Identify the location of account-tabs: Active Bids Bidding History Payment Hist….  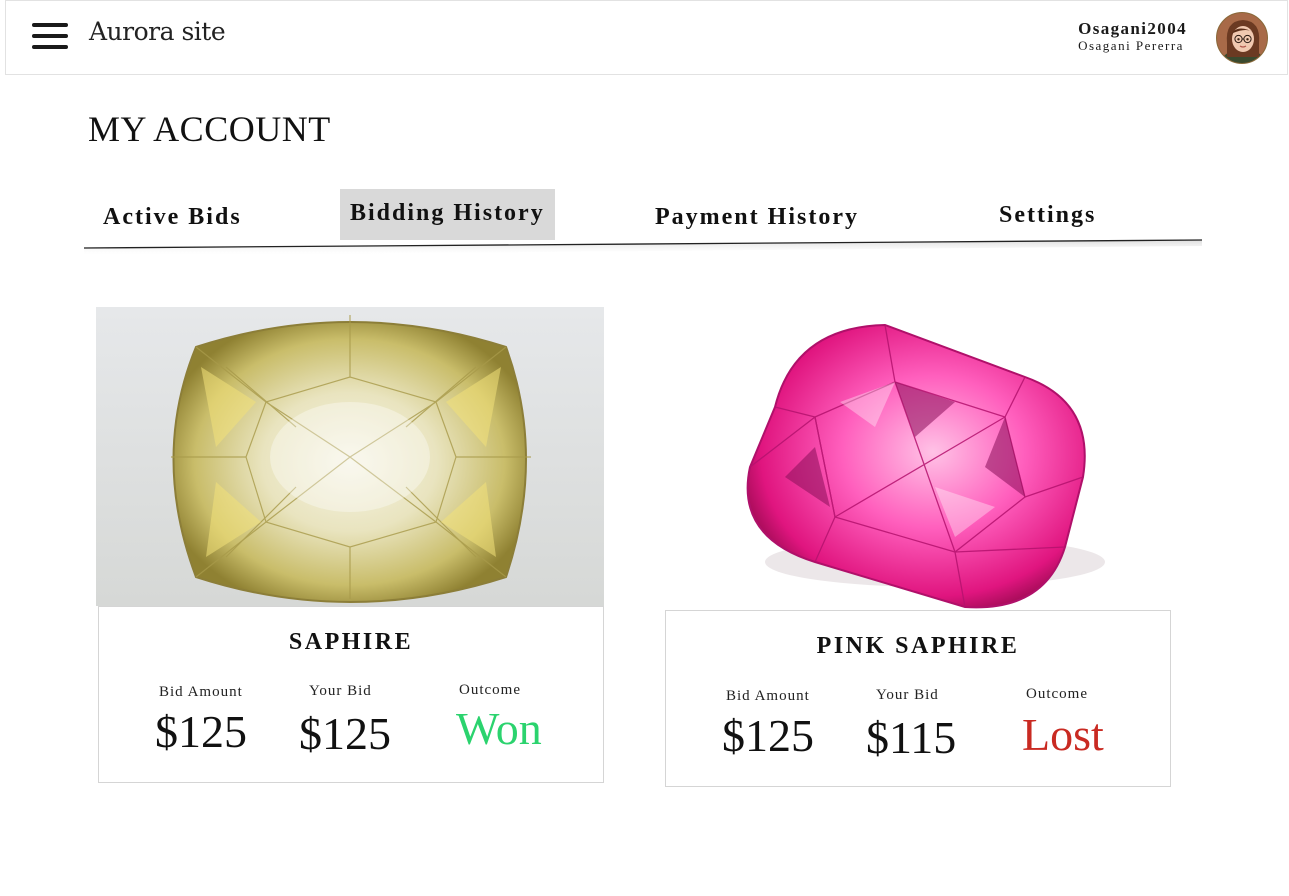
(643, 221).